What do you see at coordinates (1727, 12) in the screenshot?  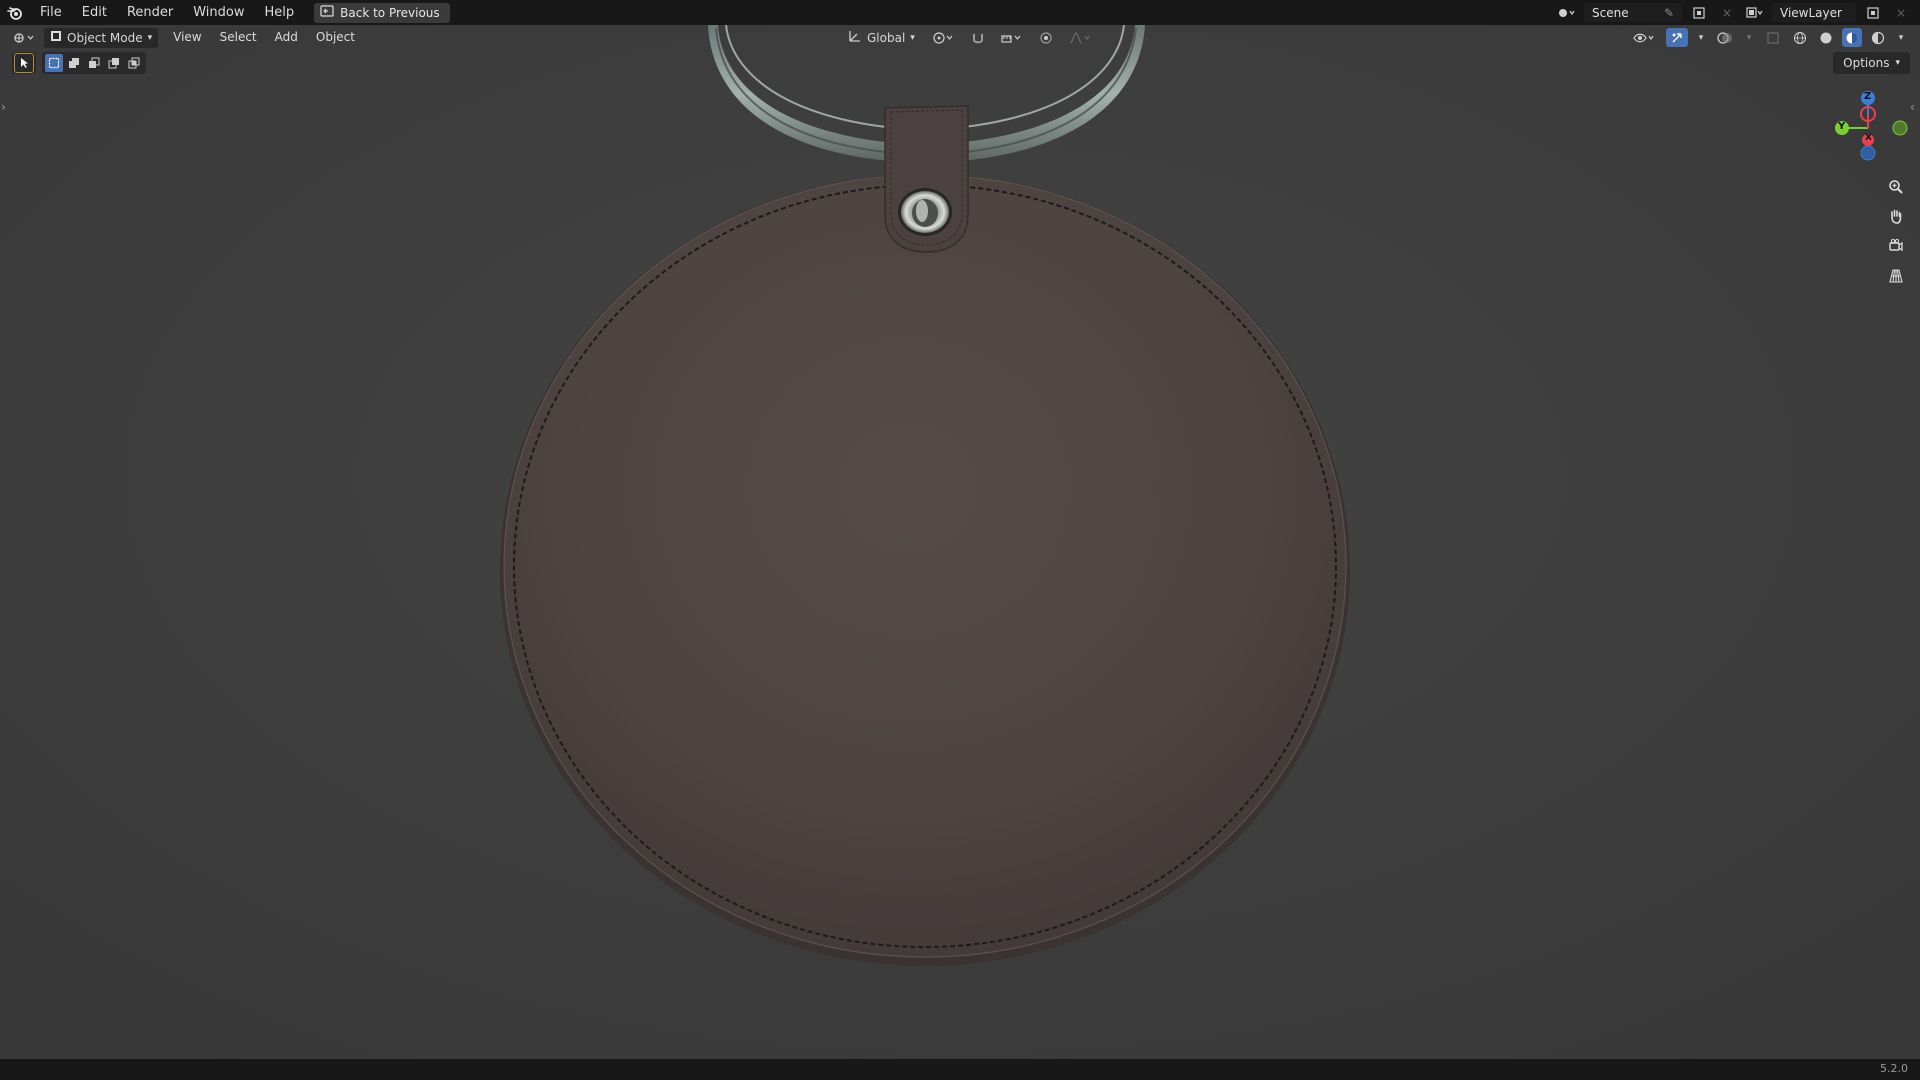 I see `delete-scene-icon: ×` at bounding box center [1727, 12].